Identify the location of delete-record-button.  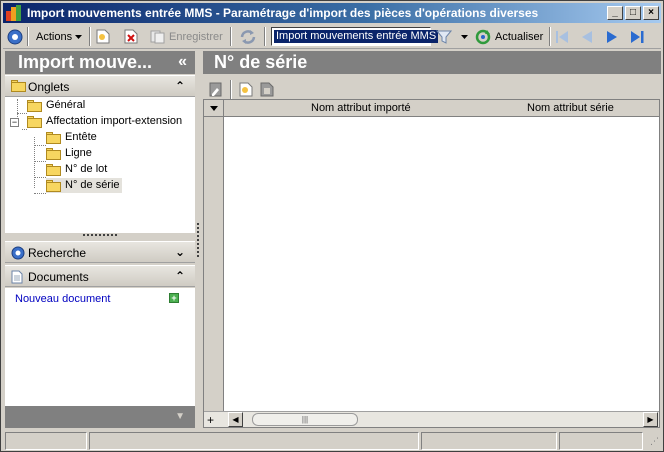
(131, 36).